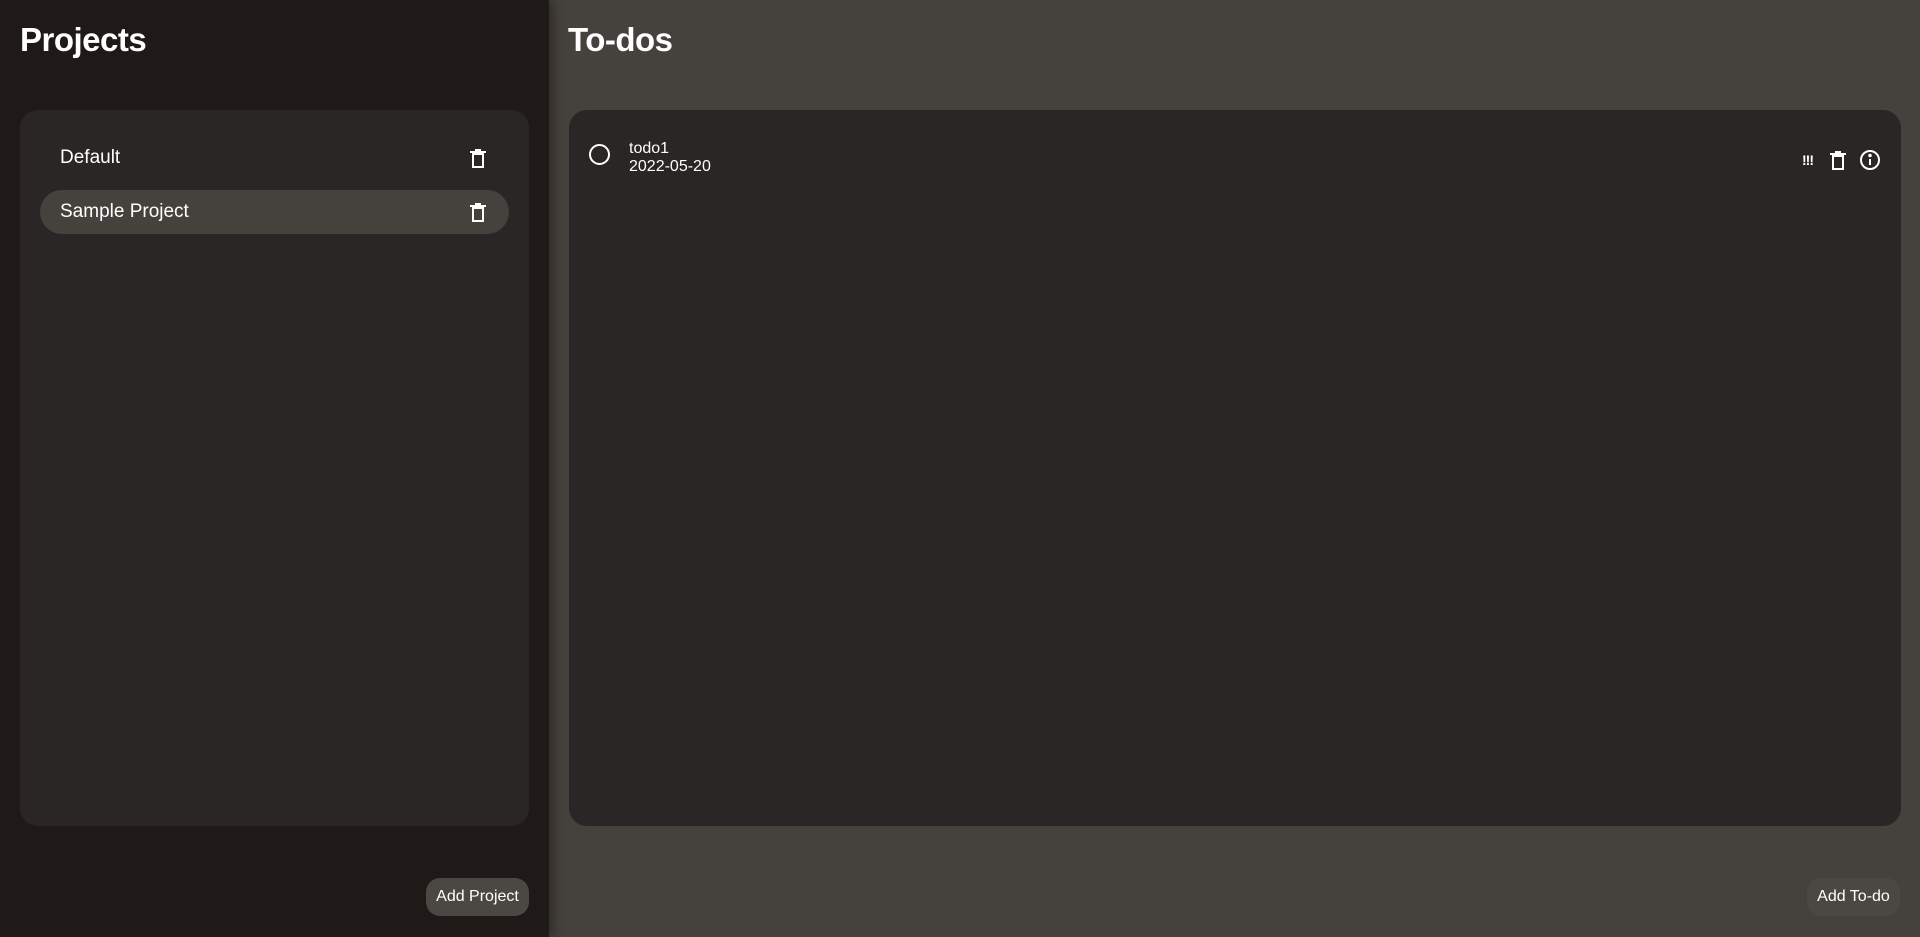 The image size is (1920, 937). What do you see at coordinates (1235, 158) in the screenshot?
I see `todo-item: todo1 2022-05-20 !!!` at bounding box center [1235, 158].